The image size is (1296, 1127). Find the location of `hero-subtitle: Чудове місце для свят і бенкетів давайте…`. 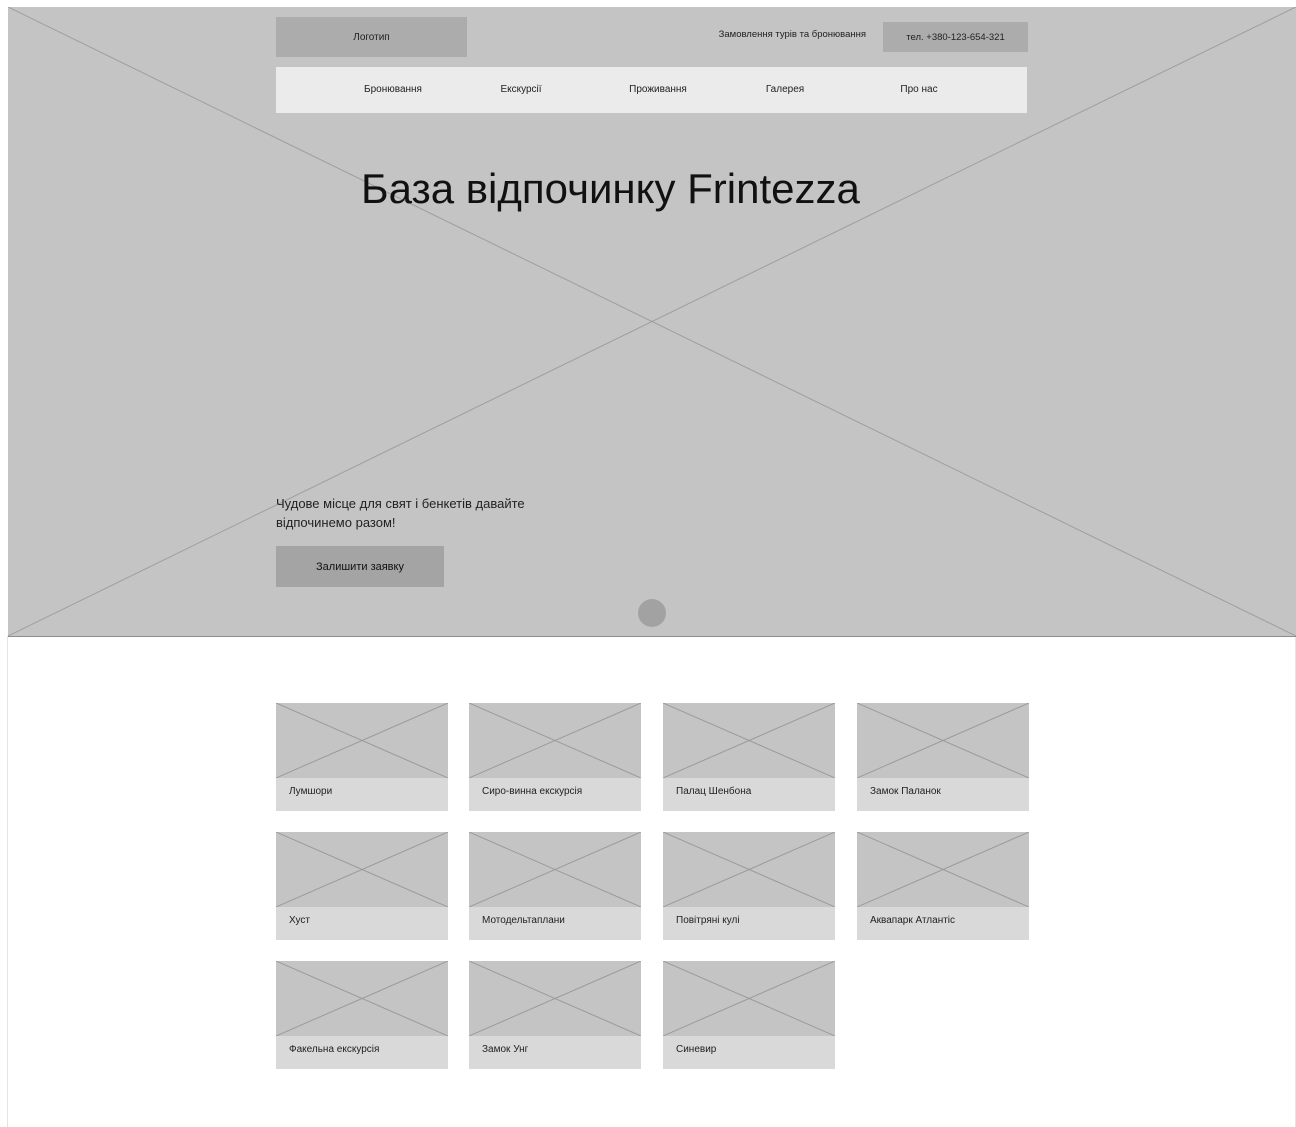

hero-subtitle: Чудове місце для свят і бенкетів давайте… is located at coordinates (400, 513).